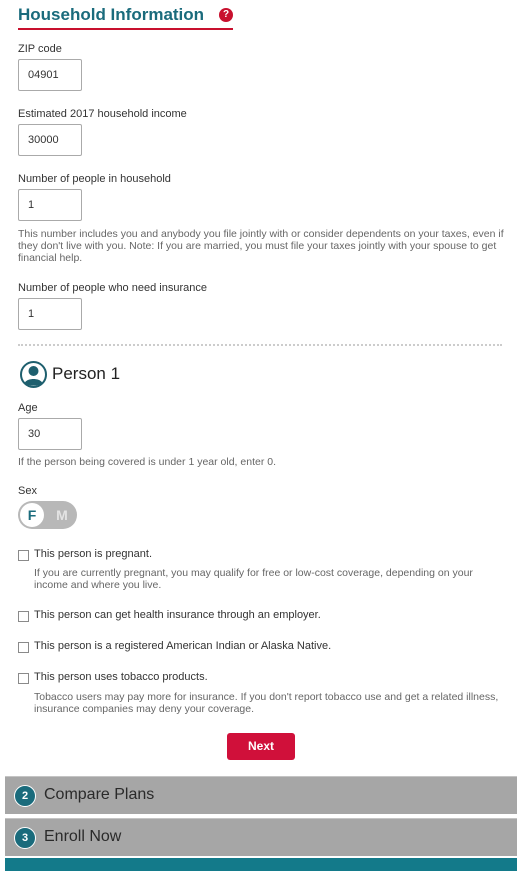 The width and height of the screenshot is (519, 871). Describe the element at coordinates (86, 373) in the screenshot. I see `person-title: Person 1` at that location.